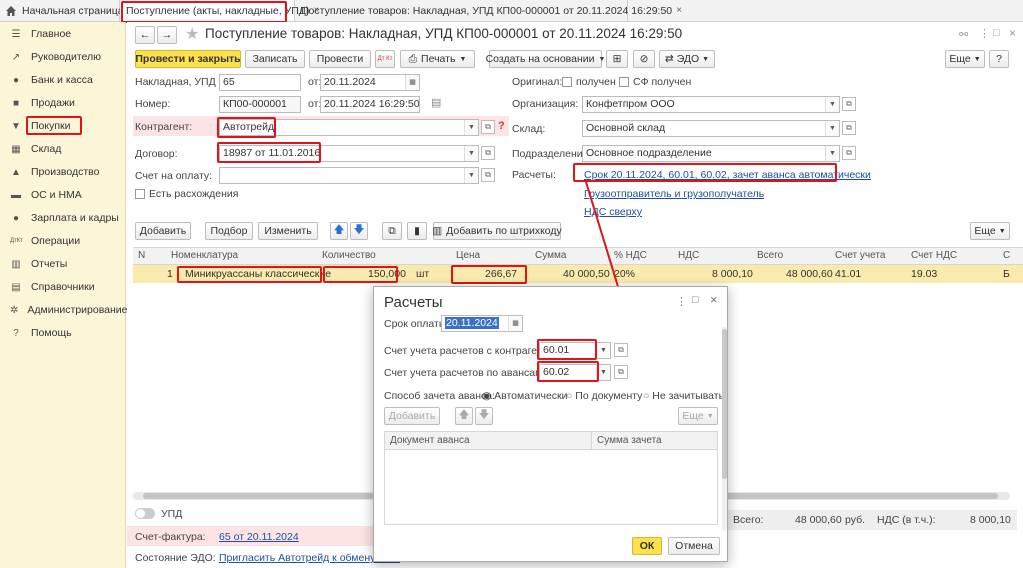 This screenshot has height=568, width=1023. I want to click on star-icon: ★, so click(192, 34).